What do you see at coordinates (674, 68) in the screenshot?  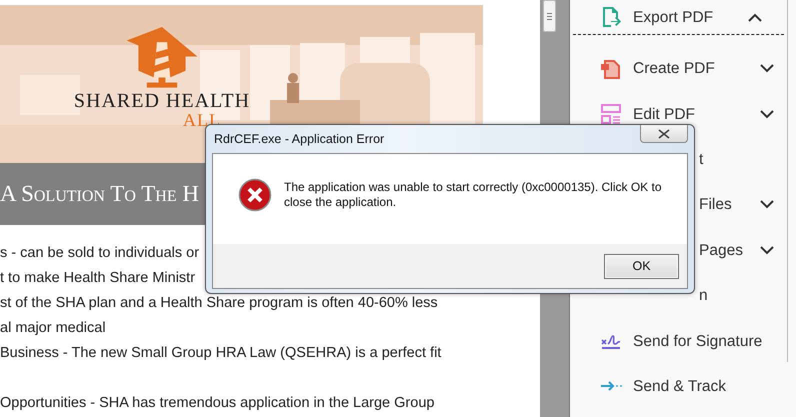 I see `tool-item: Create PDF` at bounding box center [674, 68].